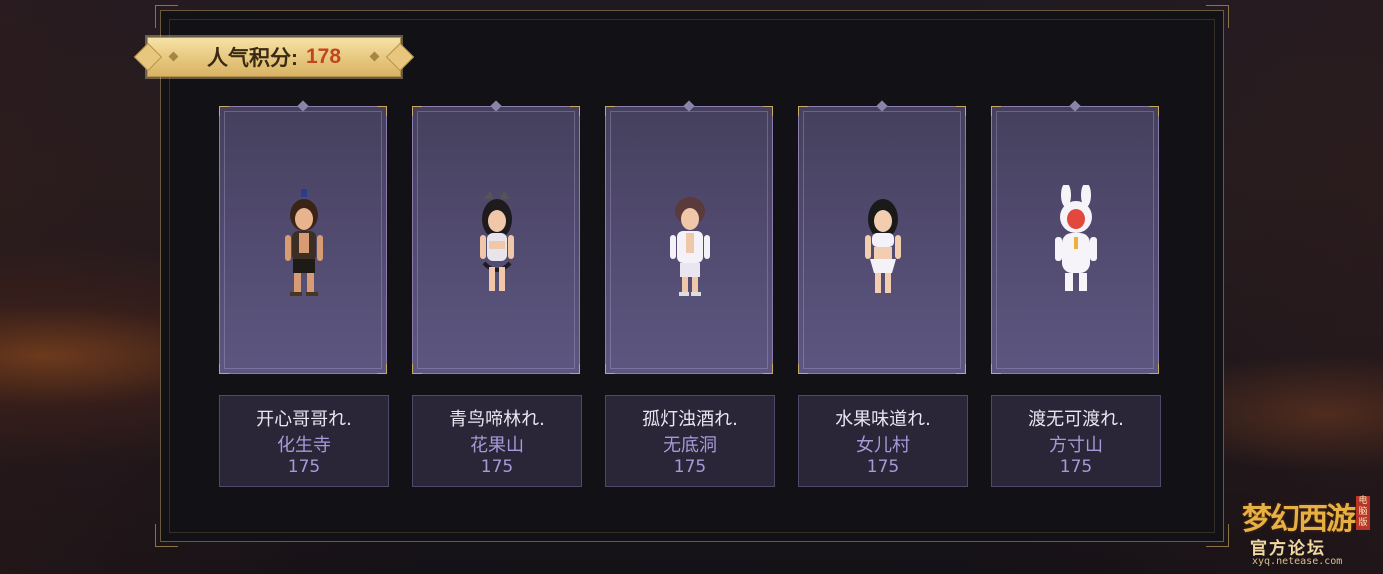 This screenshot has height=574, width=1383. Describe the element at coordinates (1363, 513) in the screenshot. I see `logo-badge: 电脑版` at that location.